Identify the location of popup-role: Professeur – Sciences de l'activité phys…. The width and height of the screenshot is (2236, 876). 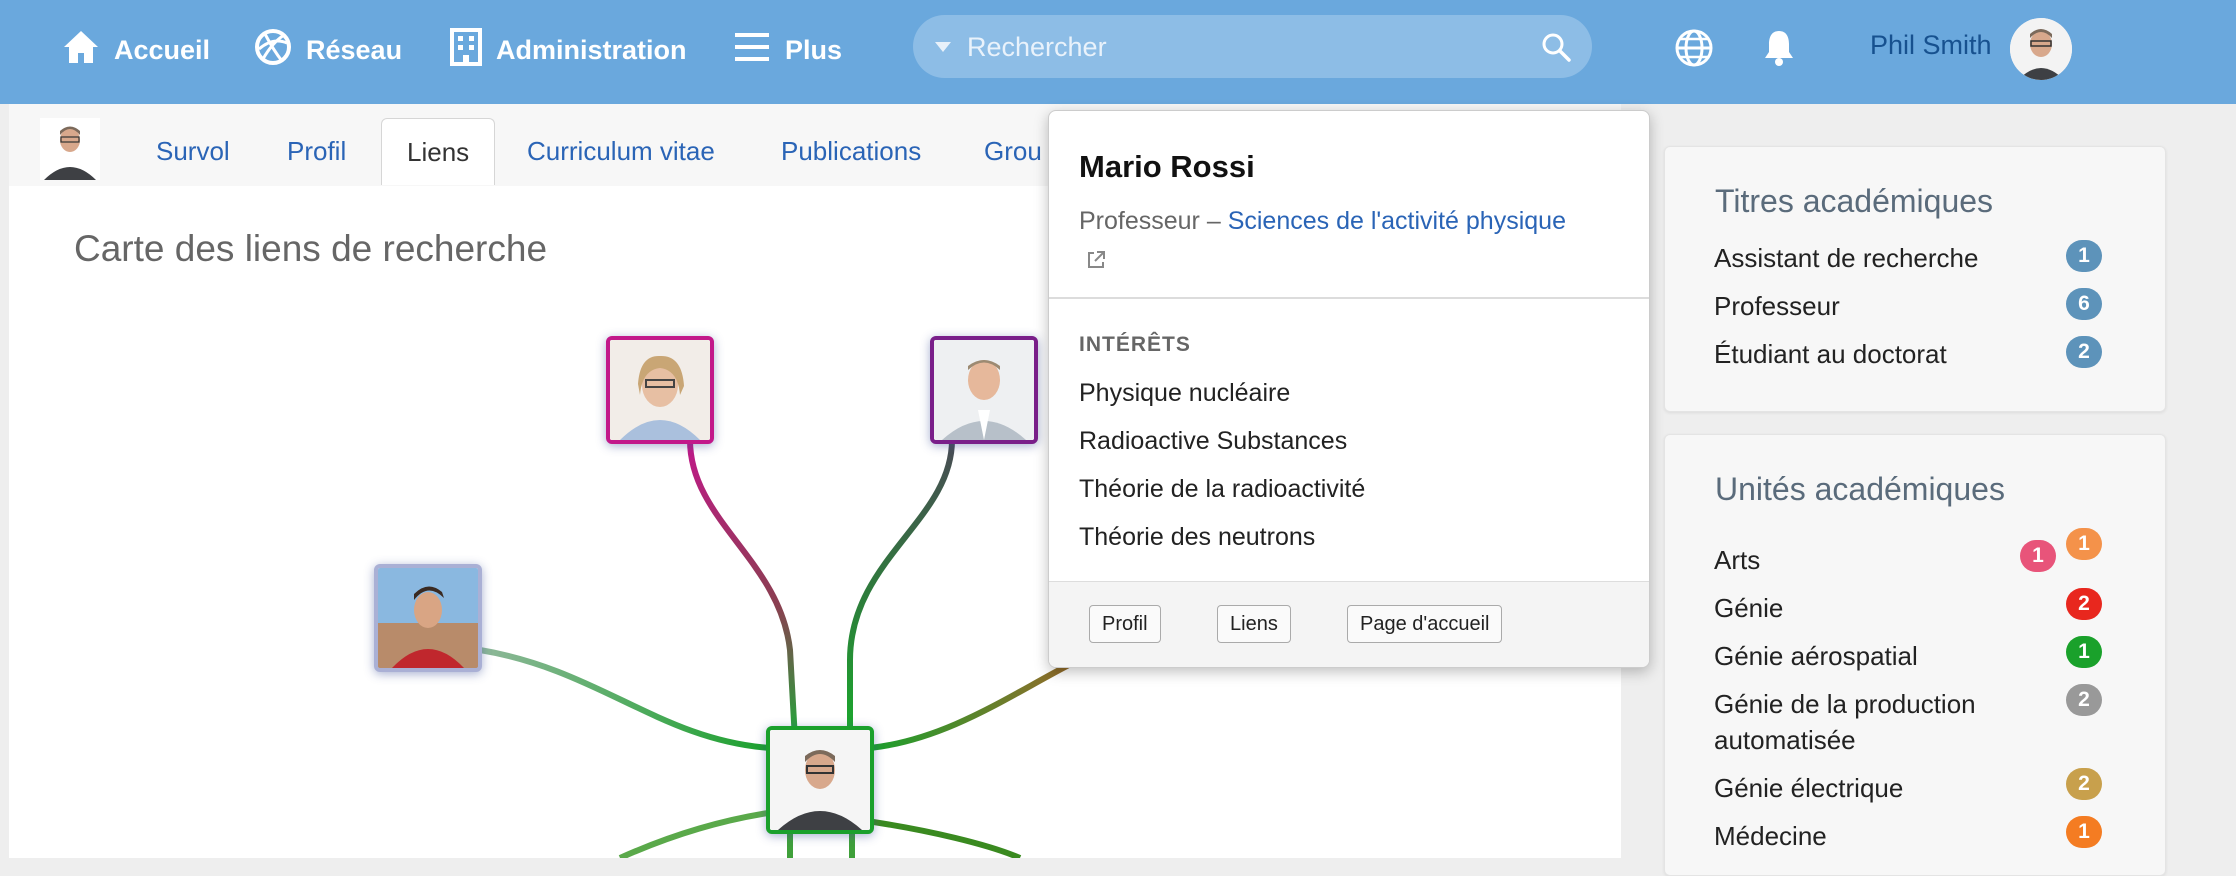
(1322, 221).